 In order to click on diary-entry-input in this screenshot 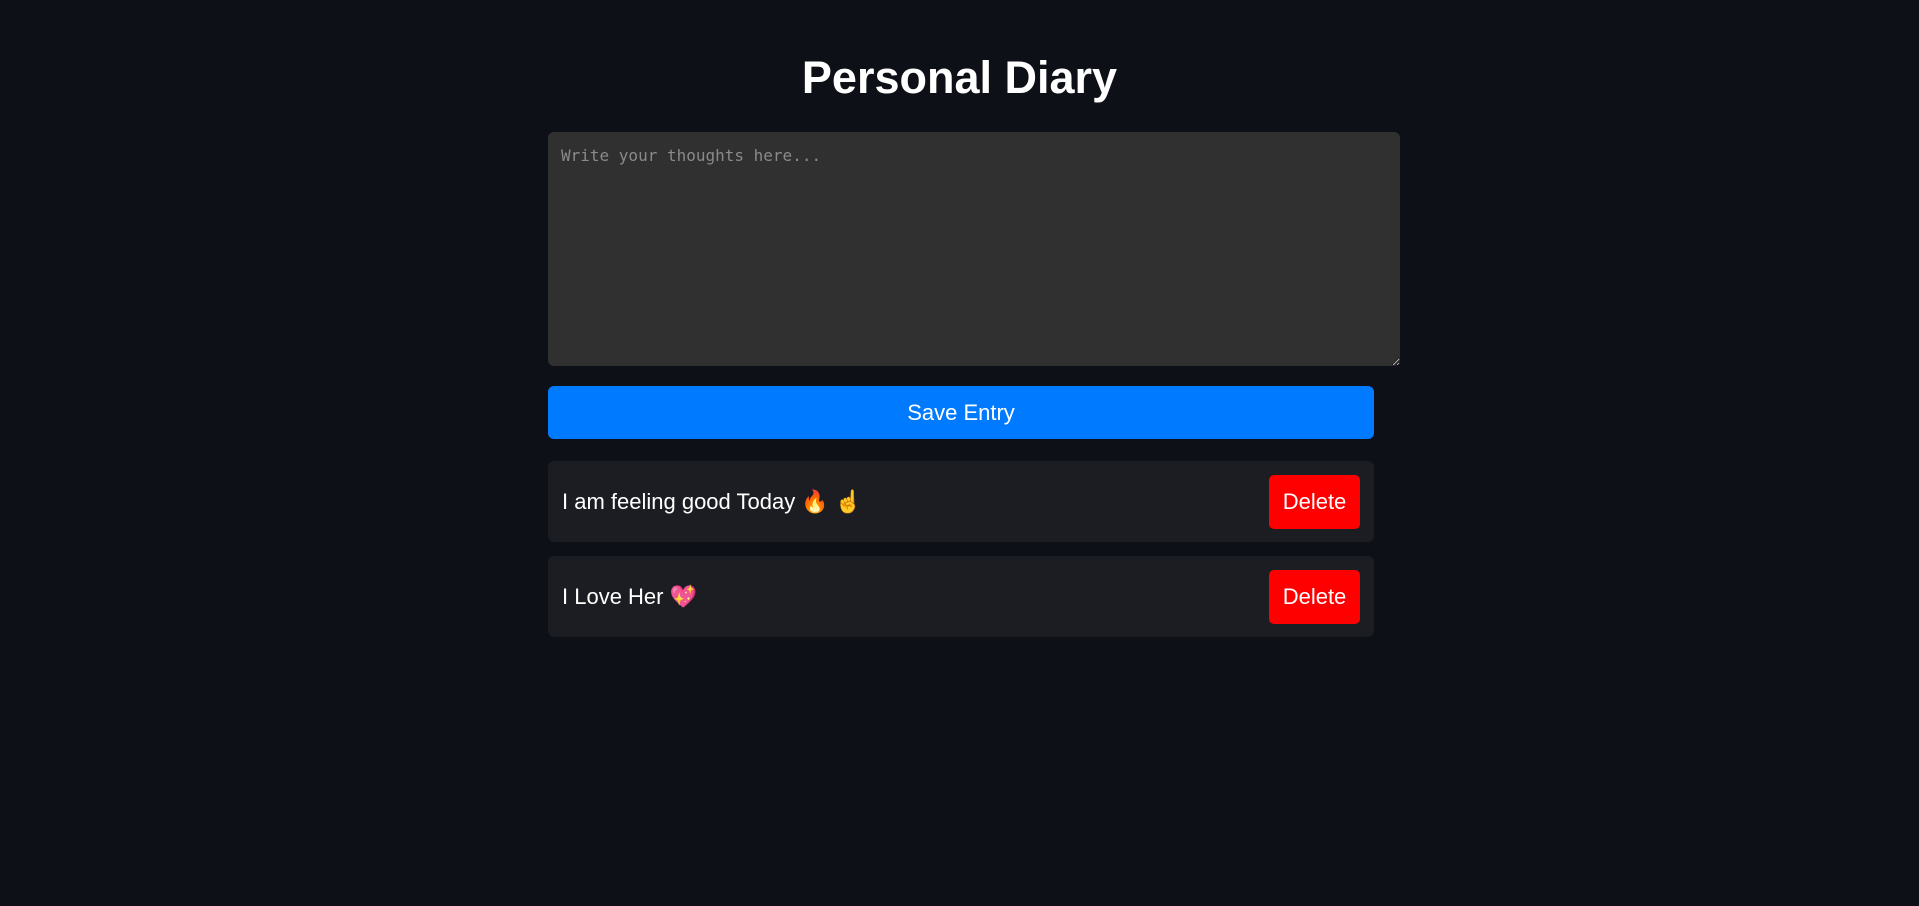, I will do `click(974, 249)`.